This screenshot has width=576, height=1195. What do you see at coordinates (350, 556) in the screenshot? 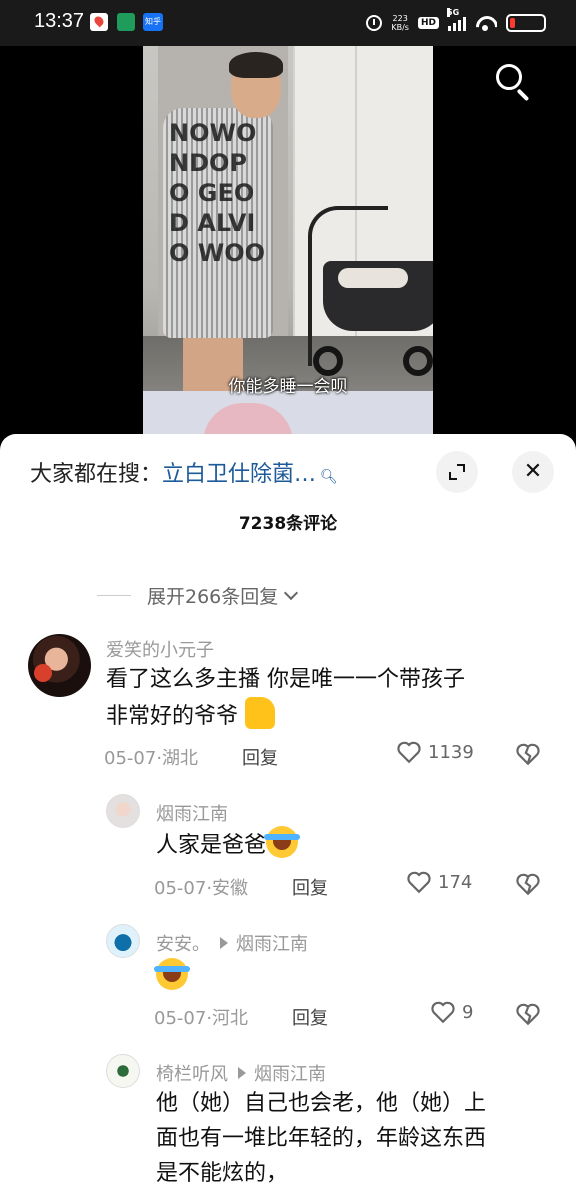
I see `faded-content-strip` at bounding box center [350, 556].